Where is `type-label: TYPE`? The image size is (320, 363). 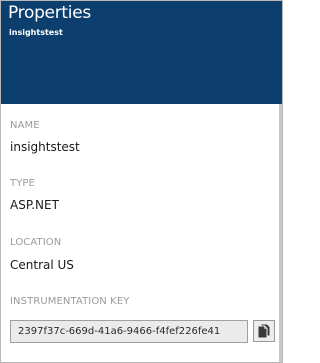
type-label: TYPE is located at coordinates (22, 183).